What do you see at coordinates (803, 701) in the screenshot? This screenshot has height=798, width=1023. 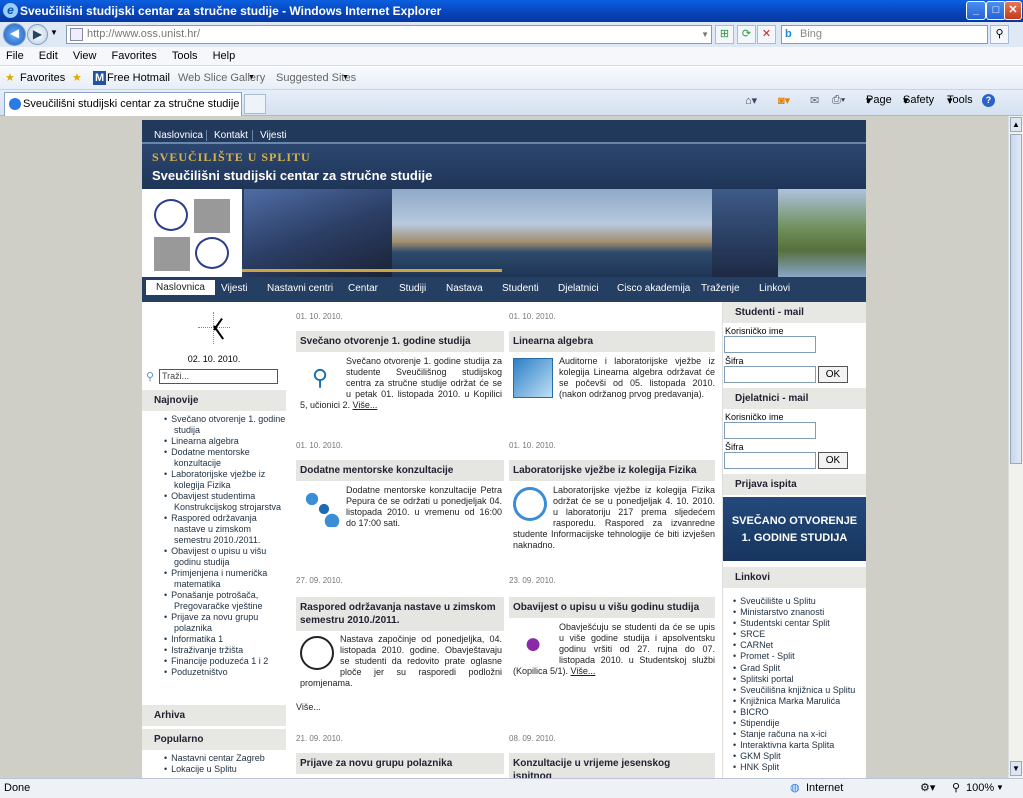 I see `list-item: Knjižnica Marka Marulića` at bounding box center [803, 701].